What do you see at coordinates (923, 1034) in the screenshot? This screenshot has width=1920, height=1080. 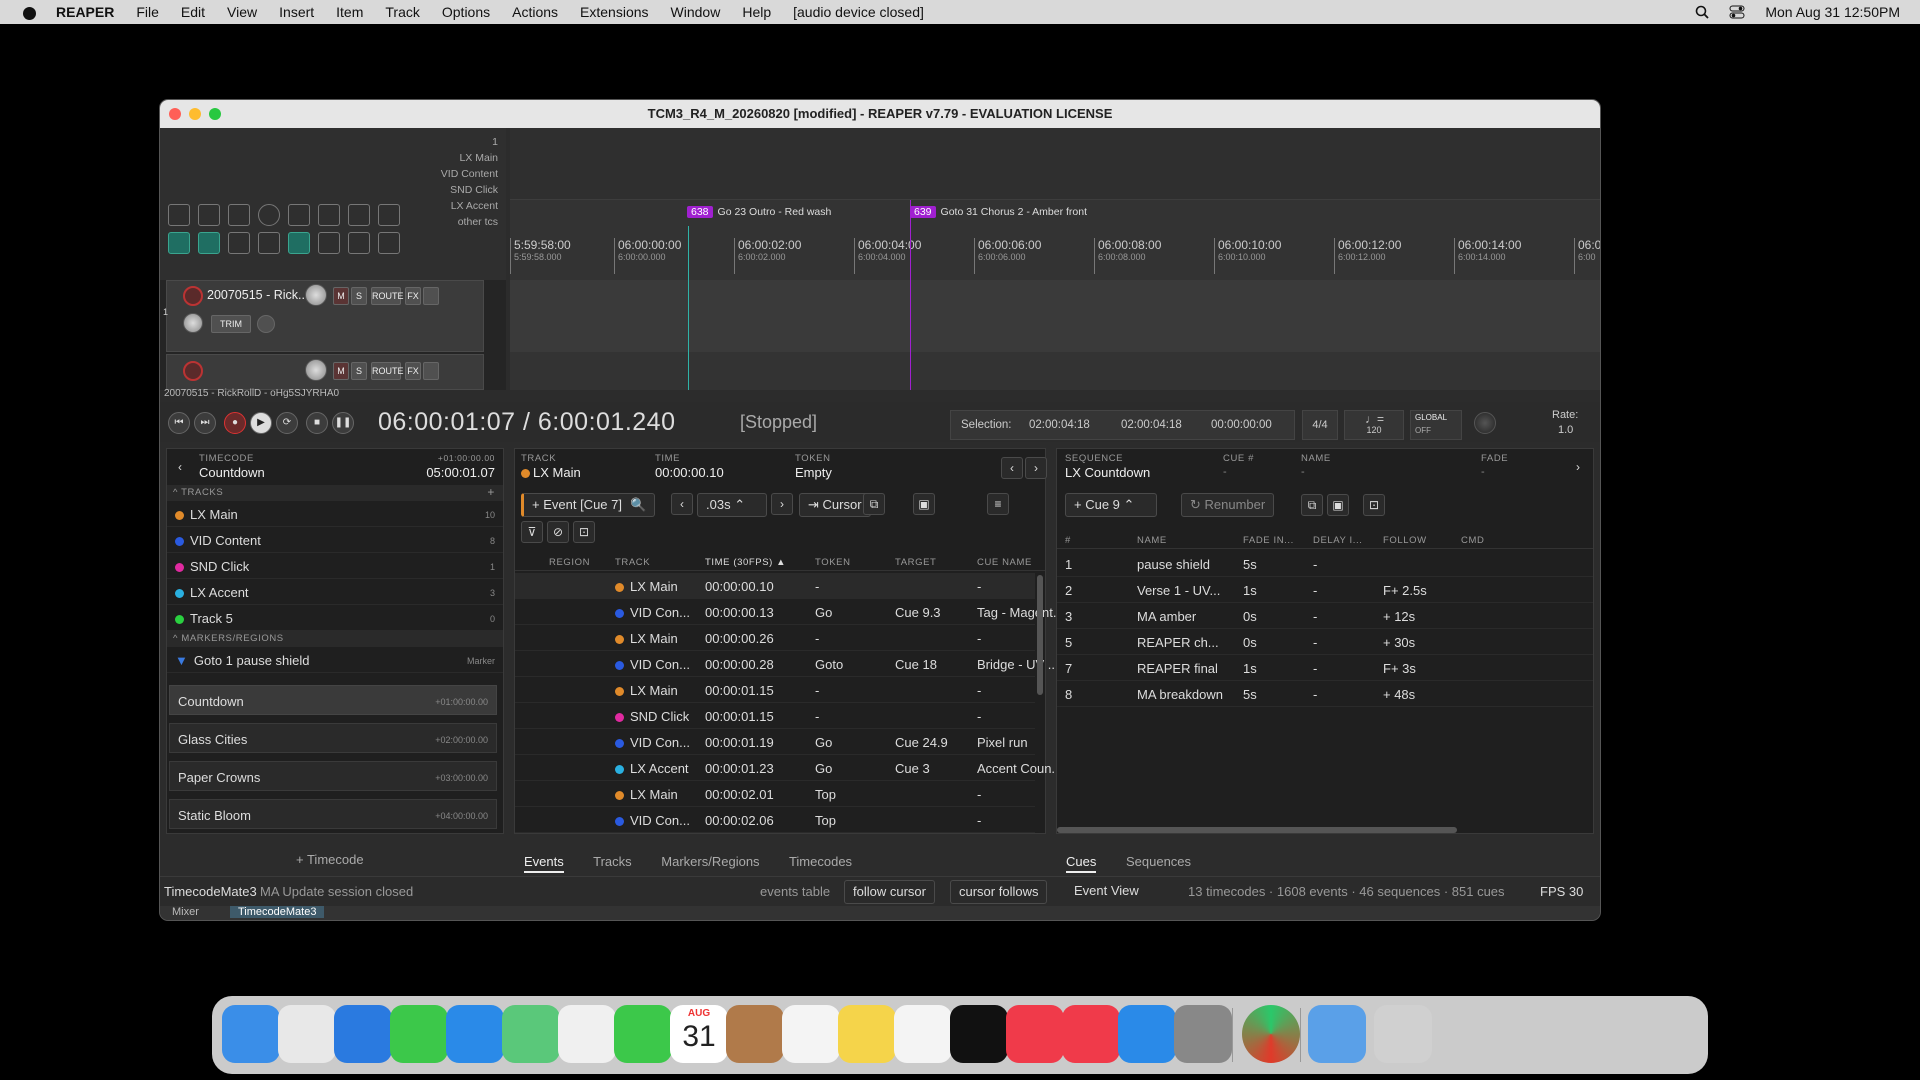 I see `freeform-icon` at bounding box center [923, 1034].